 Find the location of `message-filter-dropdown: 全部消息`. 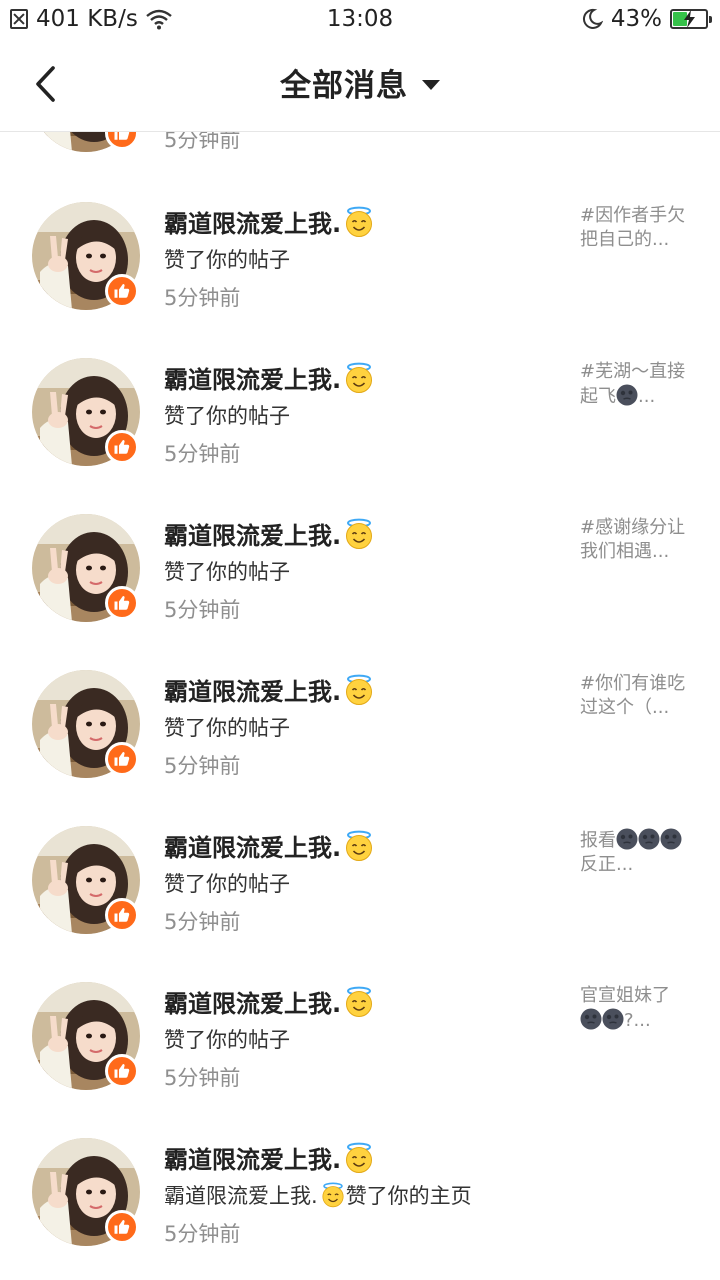

message-filter-dropdown: 全部消息 is located at coordinates (360, 82).